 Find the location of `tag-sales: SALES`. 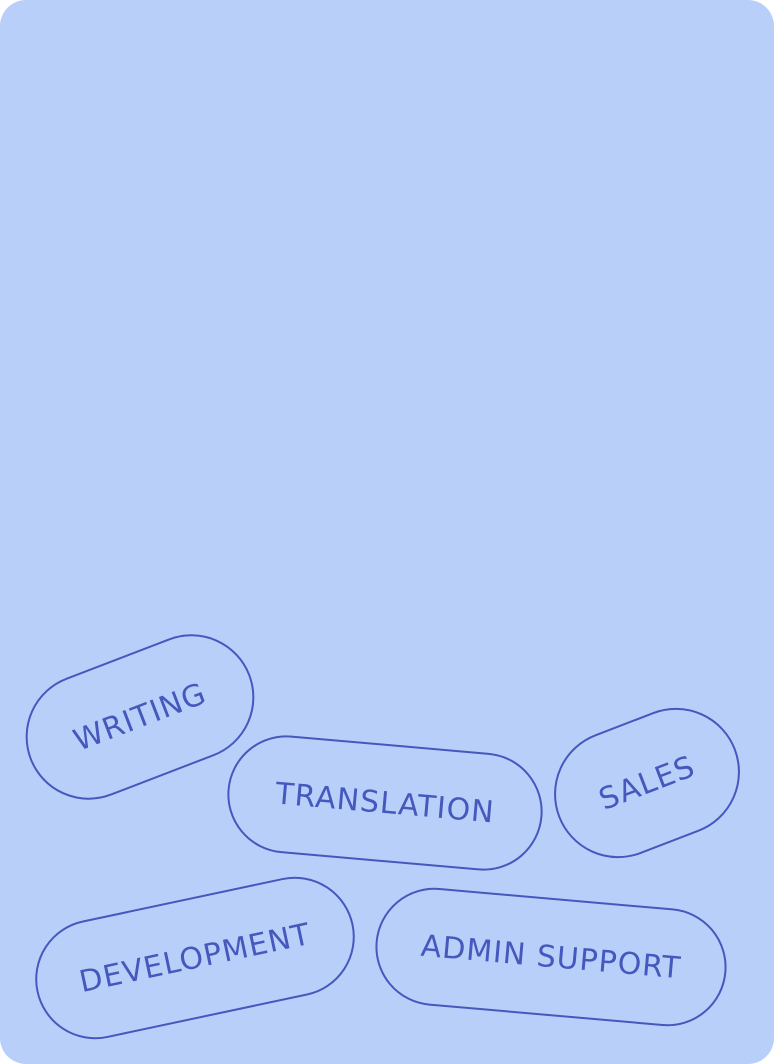

tag-sales: SALES is located at coordinates (647, 783).